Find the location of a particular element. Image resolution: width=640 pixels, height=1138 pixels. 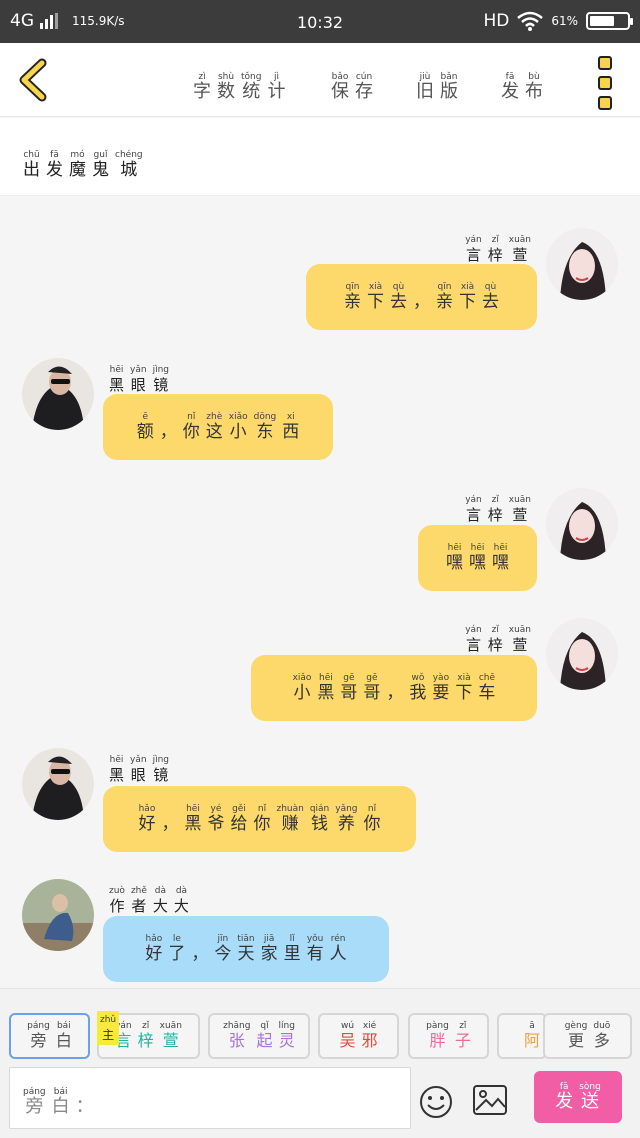

message-bubble: xiǎo 小 hēi 黑 gē 哥 gē 哥 ， wǒ 我 yào 要 xià 下 chē 车 is located at coordinates (394, 688).